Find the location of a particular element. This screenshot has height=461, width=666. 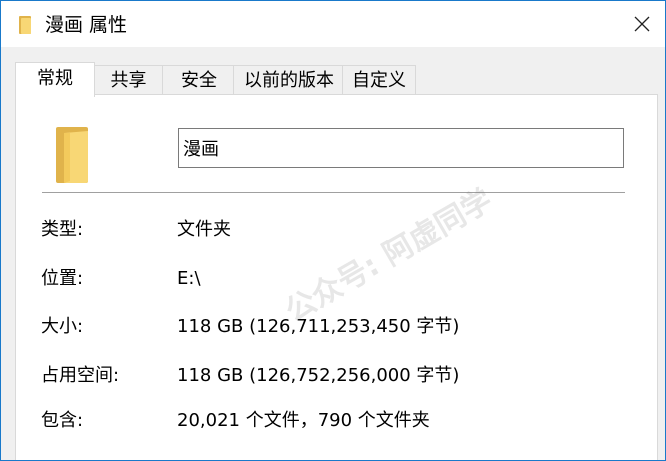

size-value: 118 GB (126,711,253,450 字节) is located at coordinates (318, 326).